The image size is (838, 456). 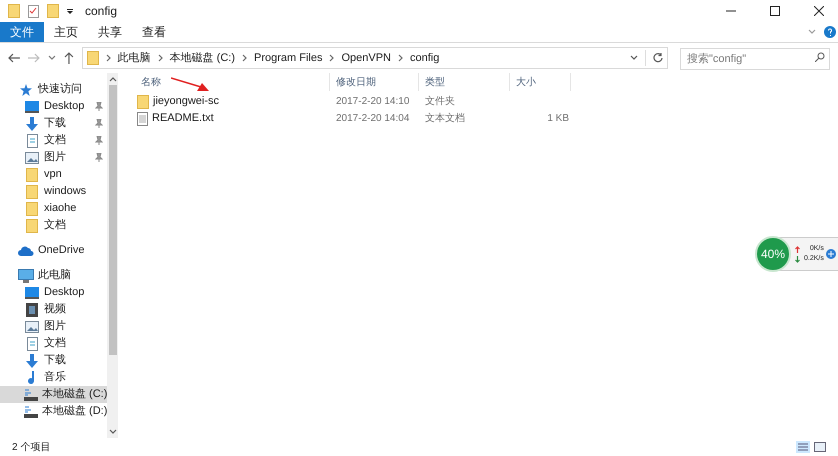 What do you see at coordinates (33, 11) in the screenshot?
I see `checklist-icon` at bounding box center [33, 11].